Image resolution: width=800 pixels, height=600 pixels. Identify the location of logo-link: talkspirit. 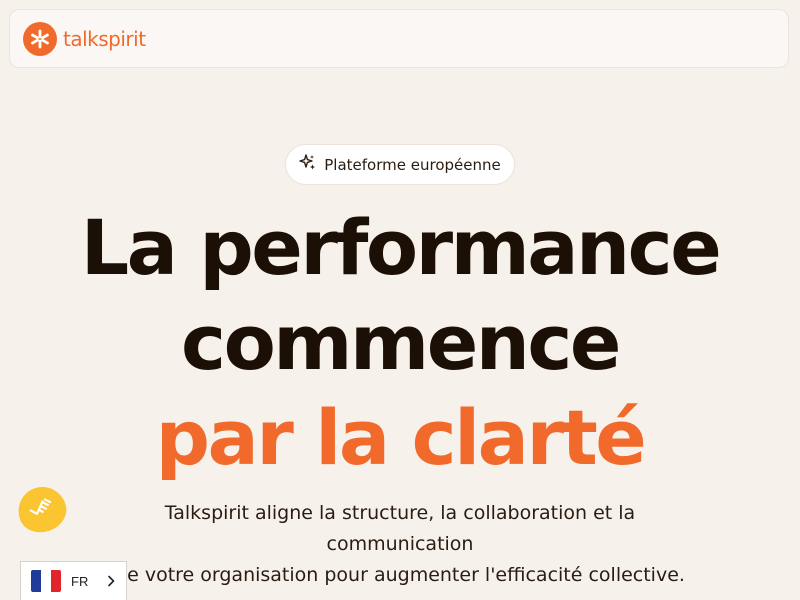
(84, 39).